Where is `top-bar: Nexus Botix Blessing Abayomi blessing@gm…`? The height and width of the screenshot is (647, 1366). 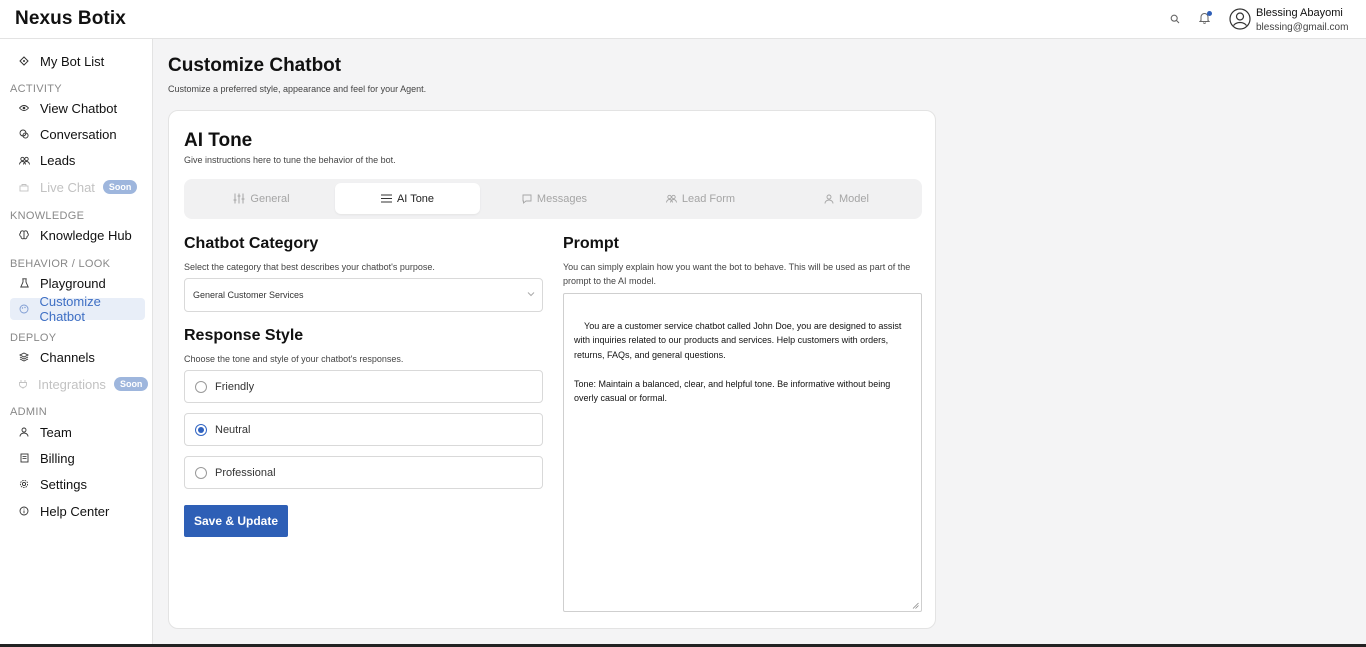 top-bar: Nexus Botix Blessing Abayomi blessing@gm… is located at coordinates (683, 19).